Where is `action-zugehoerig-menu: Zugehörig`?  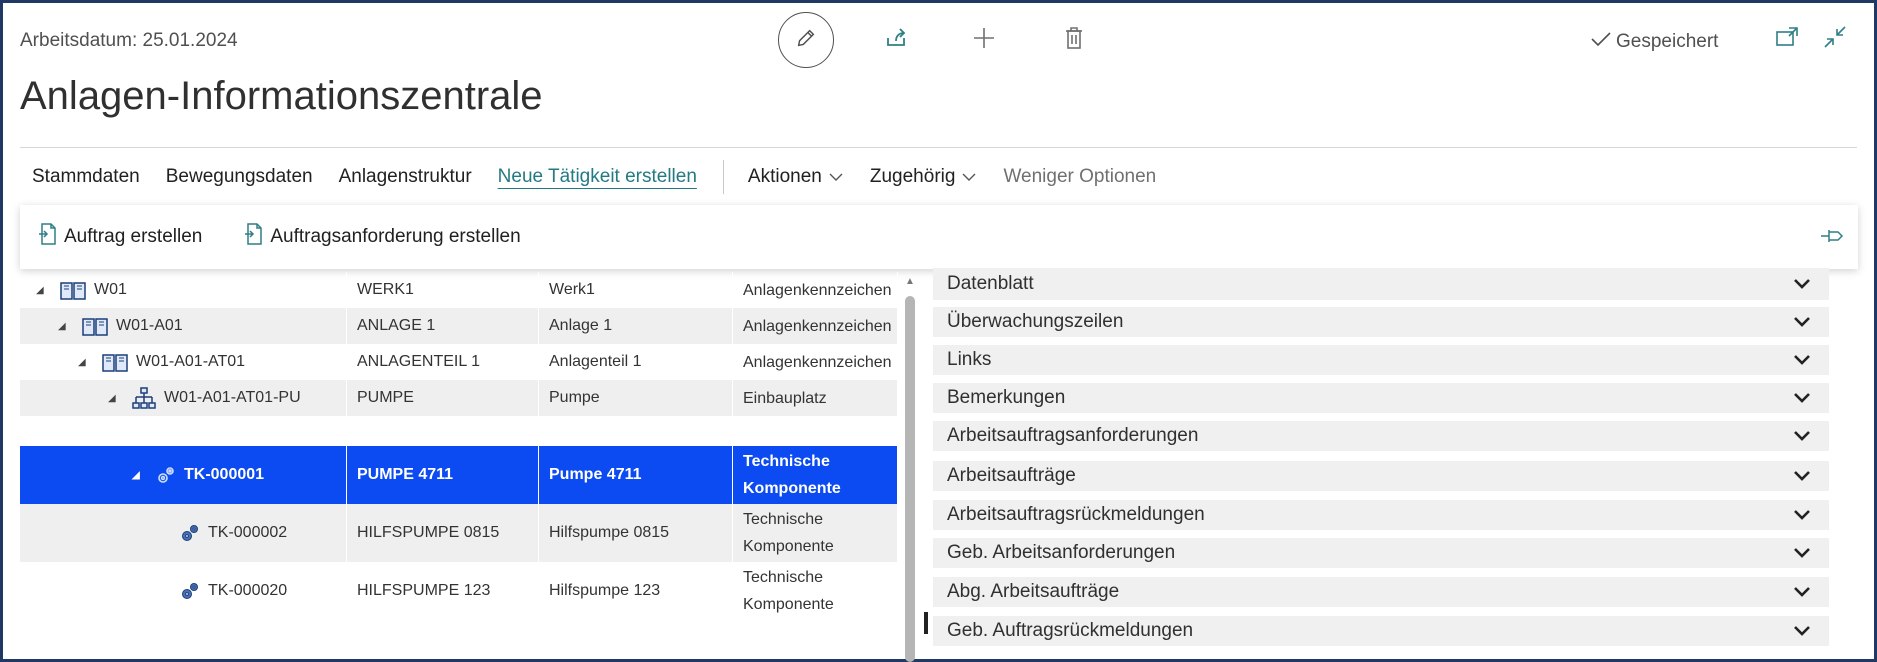 action-zugehoerig-menu: Zugehörig is located at coordinates (924, 177).